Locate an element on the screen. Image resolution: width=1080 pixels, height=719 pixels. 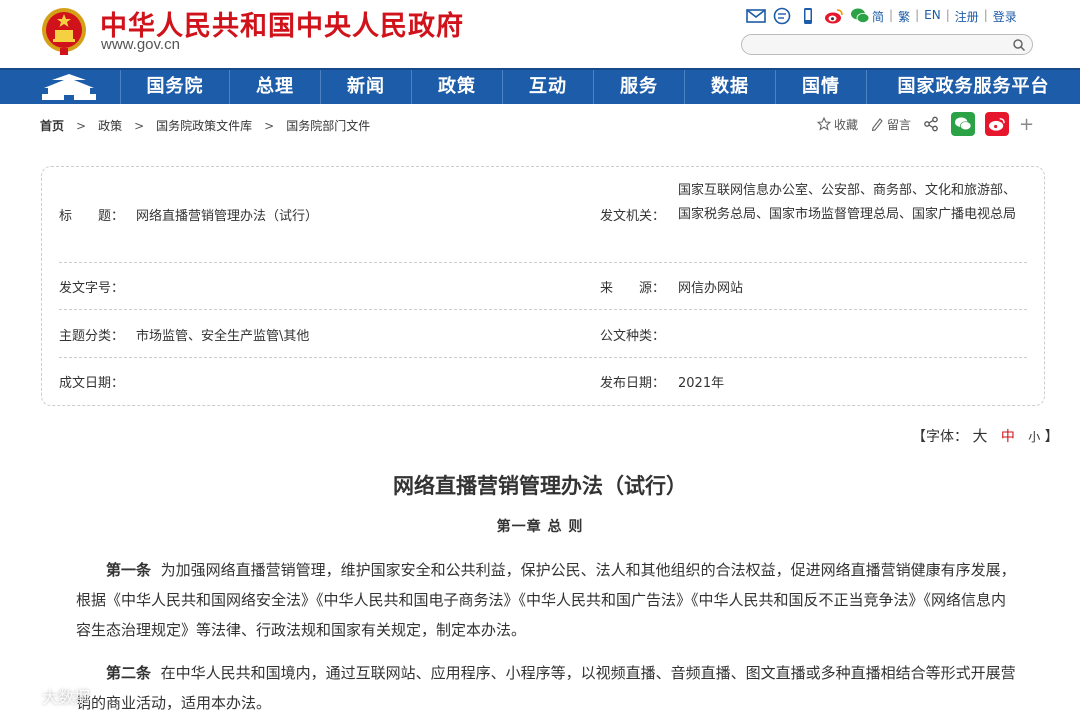
breadcrumb-policy-library: 国务院政策文件库 is located at coordinates (204, 125).